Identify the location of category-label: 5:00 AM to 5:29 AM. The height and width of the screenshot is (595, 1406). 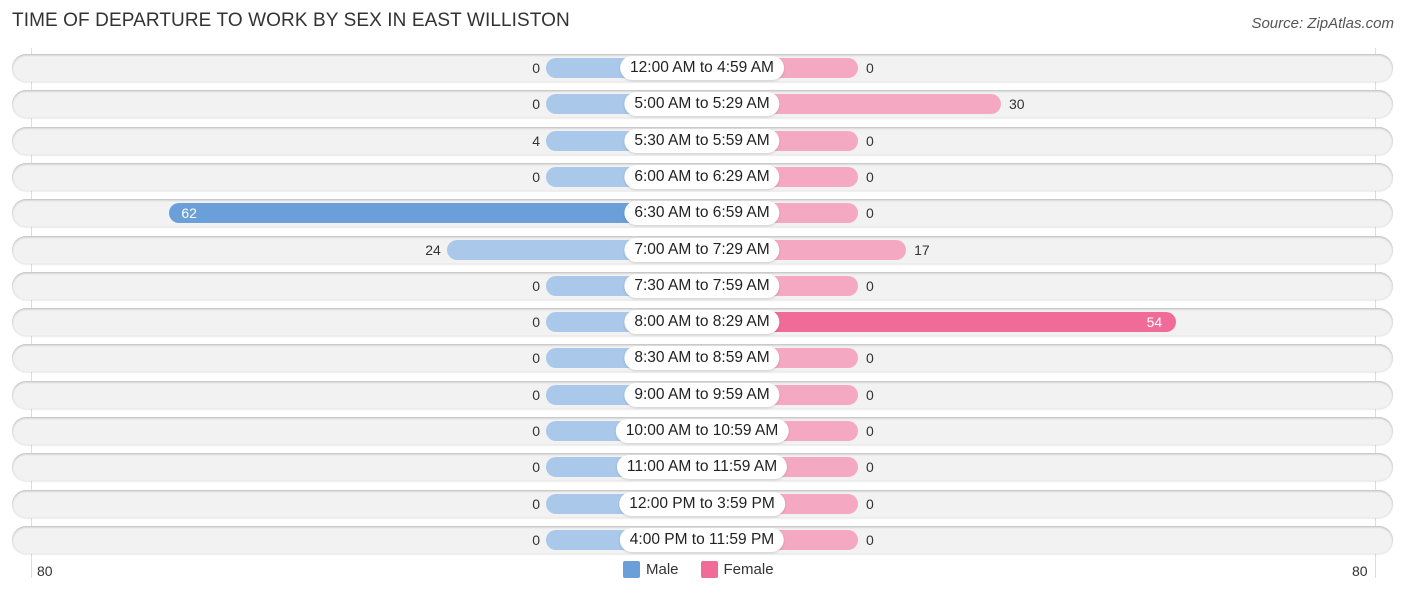
(702, 104).